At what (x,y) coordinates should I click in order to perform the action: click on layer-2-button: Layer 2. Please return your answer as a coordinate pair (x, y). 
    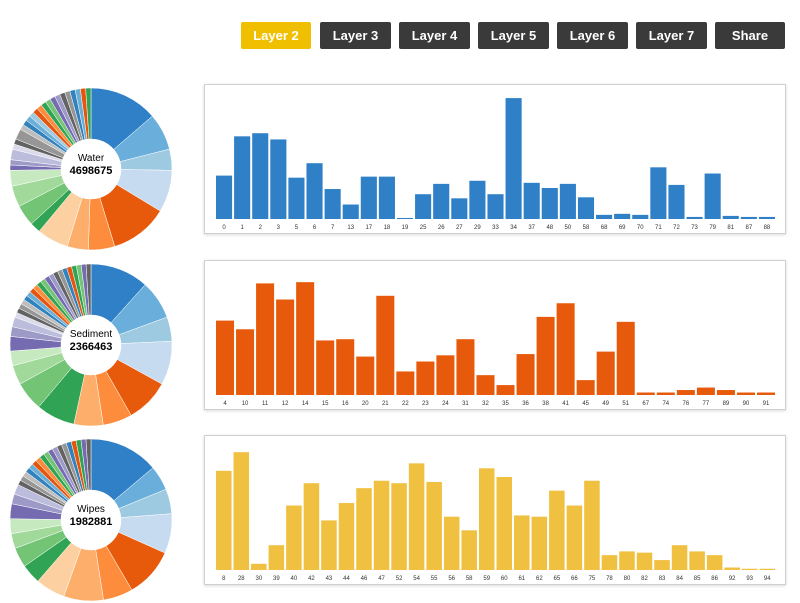
    Looking at the image, I should click on (276, 35).